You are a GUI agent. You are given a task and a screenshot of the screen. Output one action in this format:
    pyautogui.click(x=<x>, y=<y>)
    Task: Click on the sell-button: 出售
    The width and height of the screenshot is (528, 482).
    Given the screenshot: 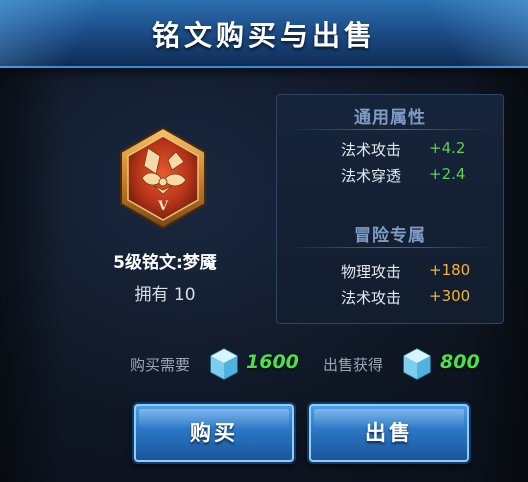 What is the action you would take?
    pyautogui.click(x=389, y=433)
    